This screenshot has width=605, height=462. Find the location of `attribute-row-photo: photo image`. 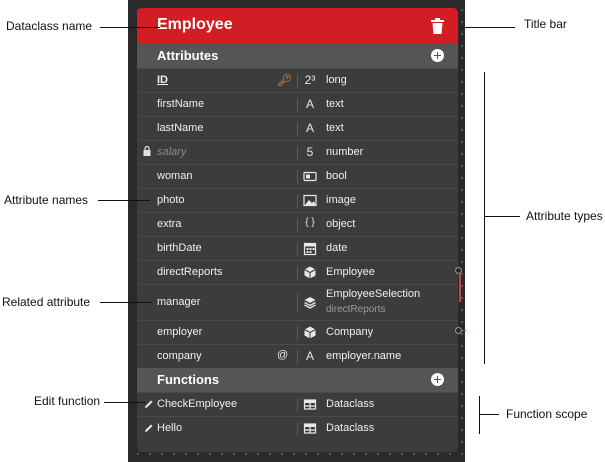

attribute-row-photo: photo image is located at coordinates (297, 200).